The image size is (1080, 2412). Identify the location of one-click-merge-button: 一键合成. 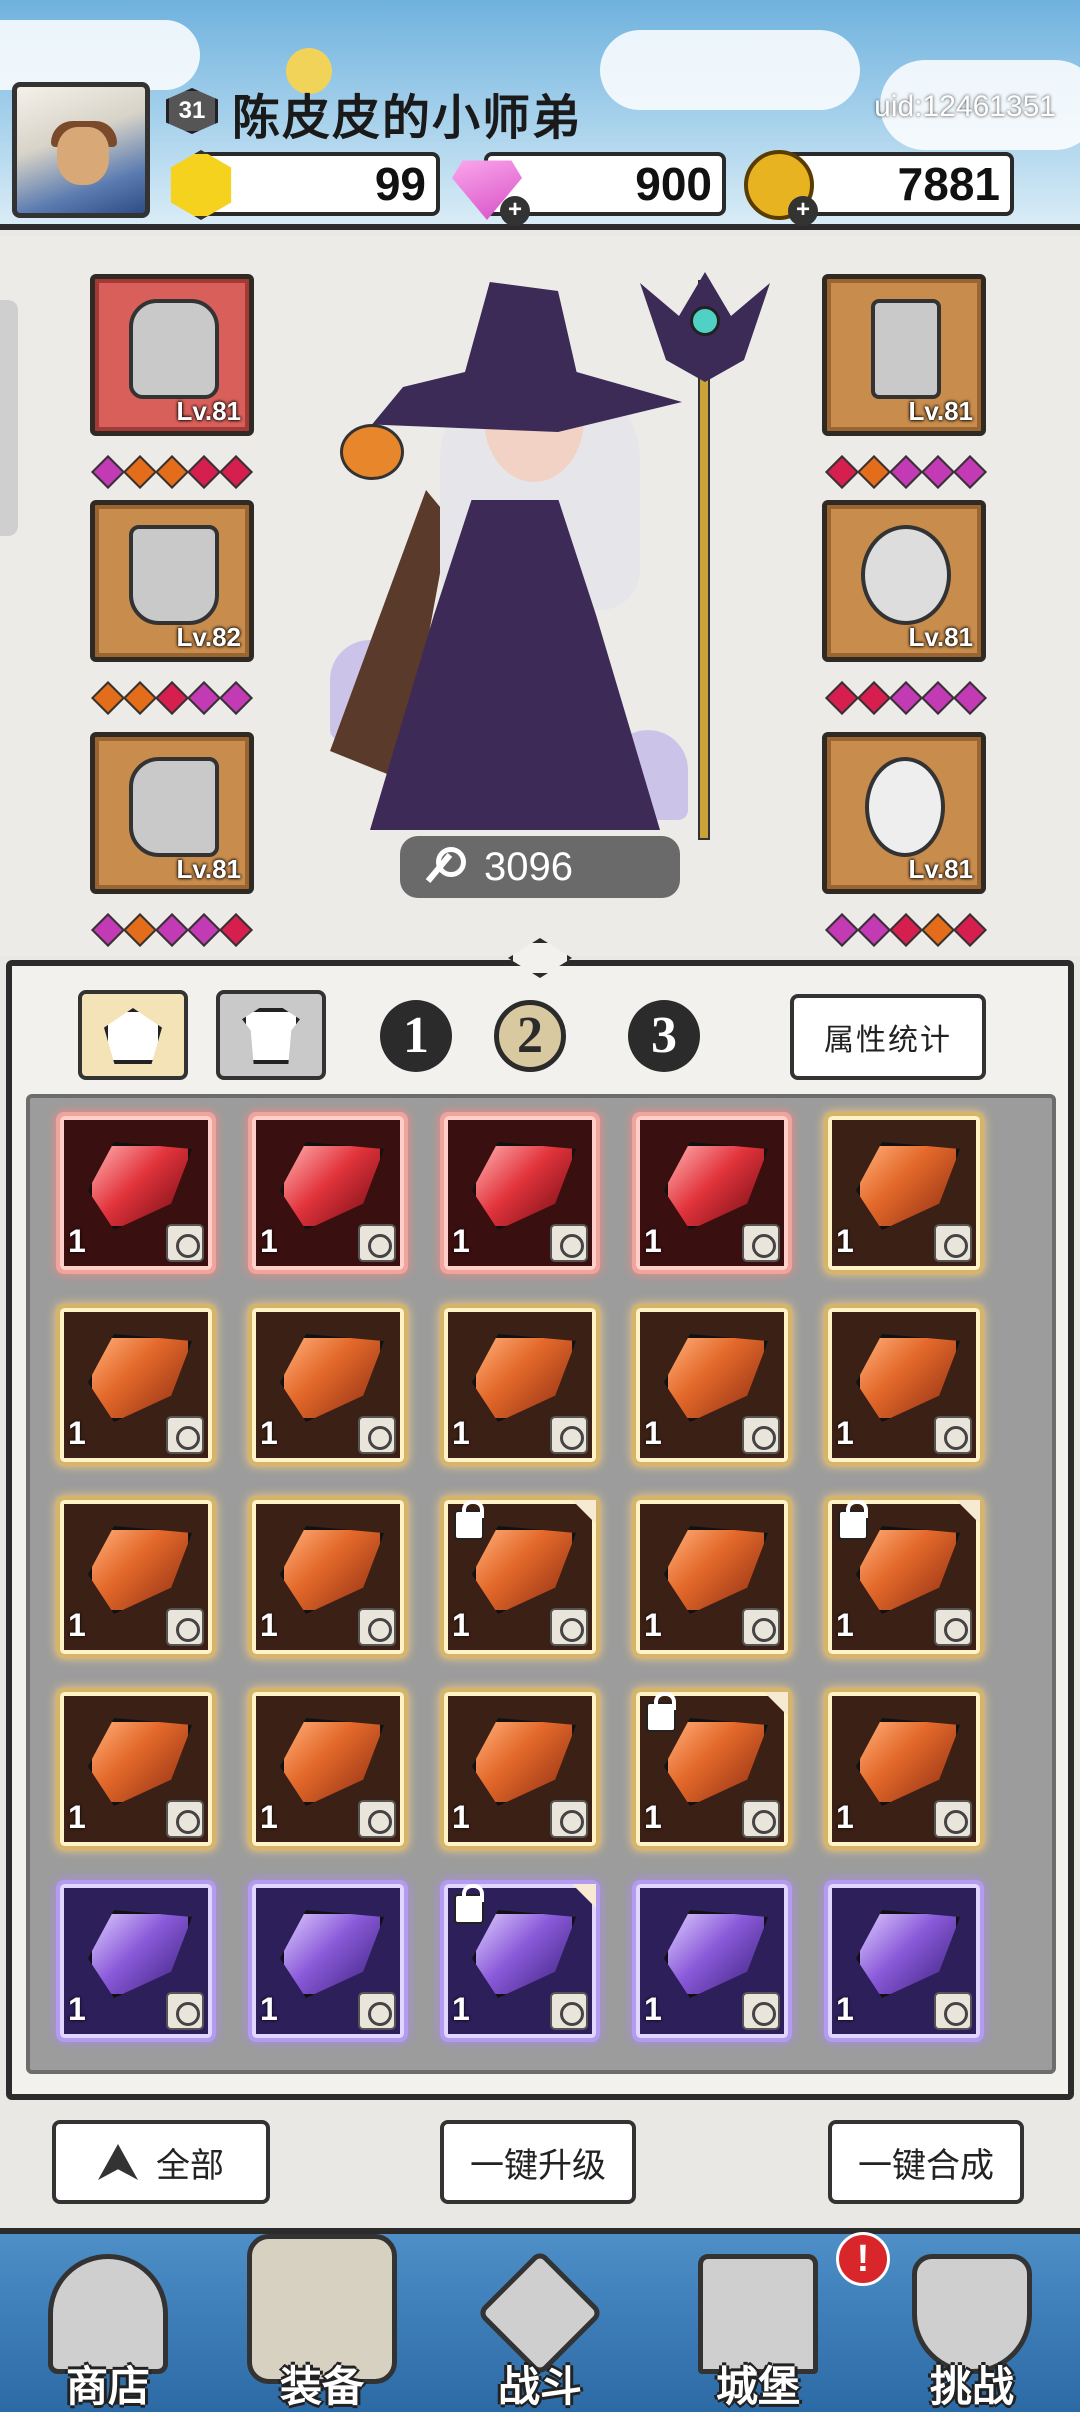
(926, 2162).